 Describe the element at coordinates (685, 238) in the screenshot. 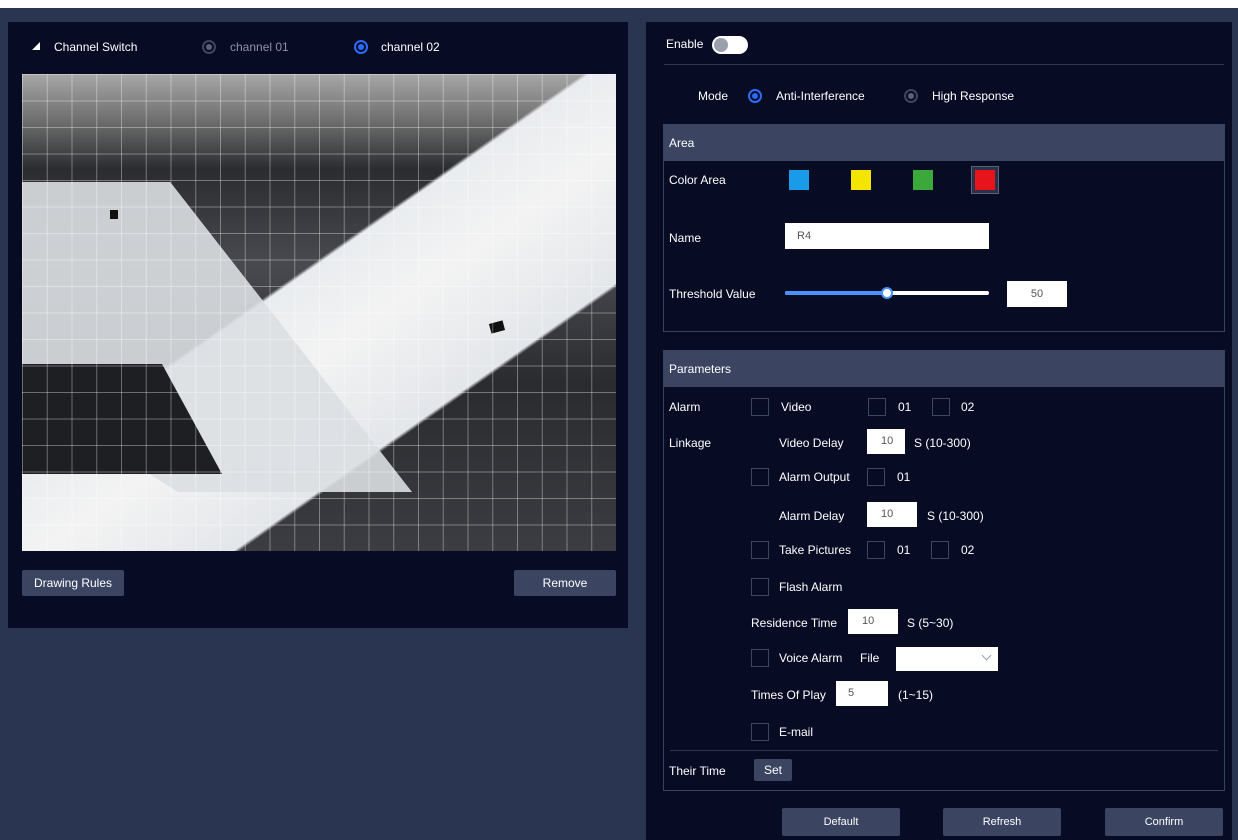

I see `name-label: Name` at that location.